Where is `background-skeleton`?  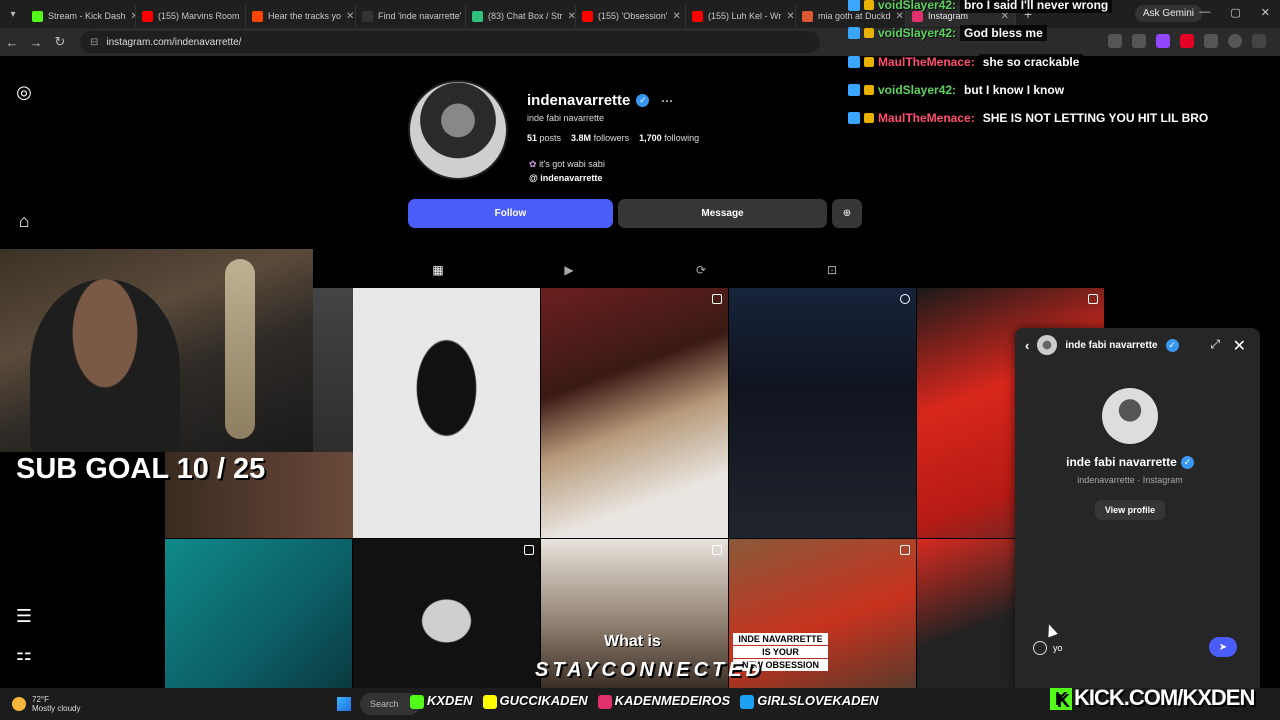 background-skeleton is located at coordinates (240, 349).